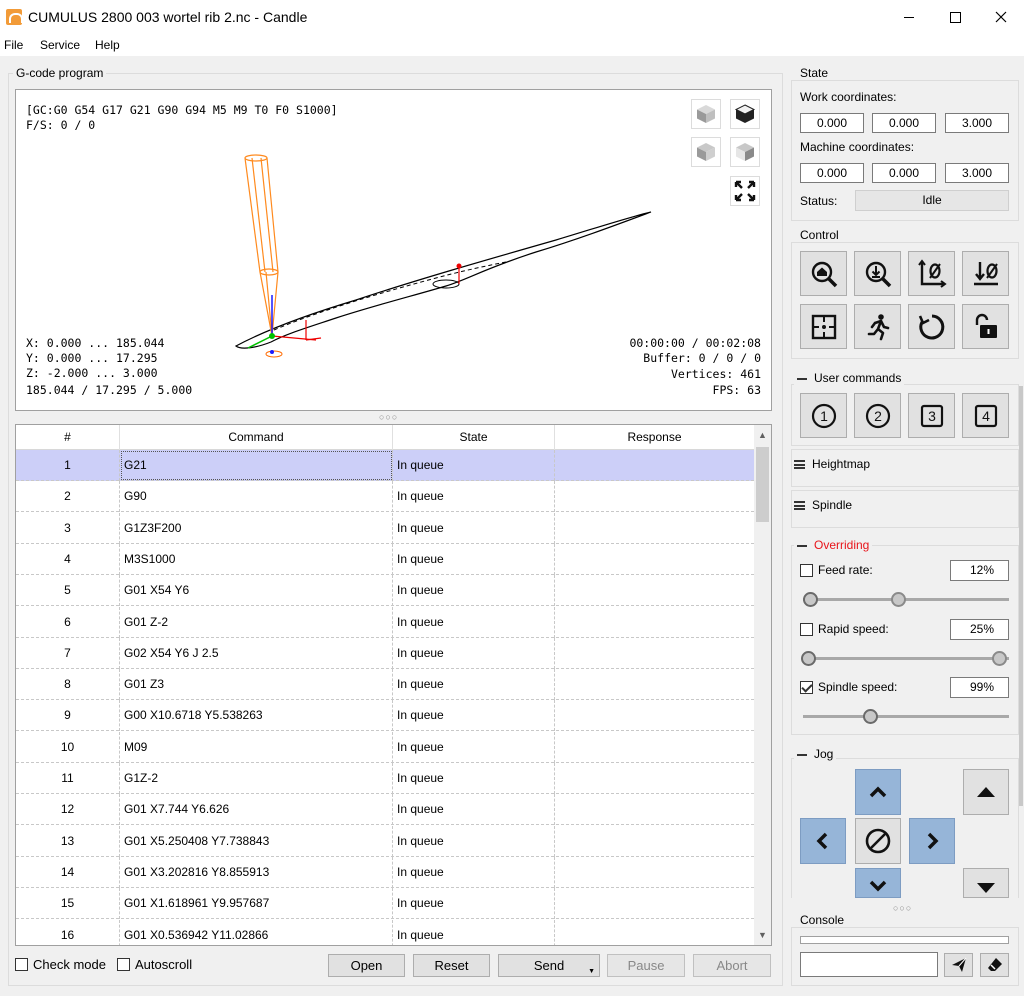 The image size is (1024, 996). Describe the element at coordinates (931, 273) in the screenshot. I see `zero-xy-button` at that location.